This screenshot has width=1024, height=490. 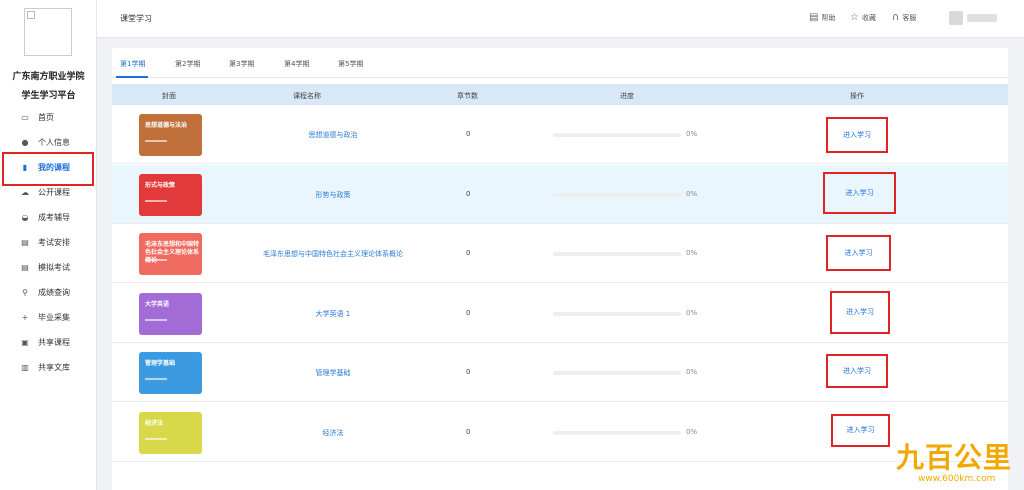 What do you see at coordinates (160, 363) in the screenshot?
I see `cover-title: 管理学基础` at bounding box center [160, 363].